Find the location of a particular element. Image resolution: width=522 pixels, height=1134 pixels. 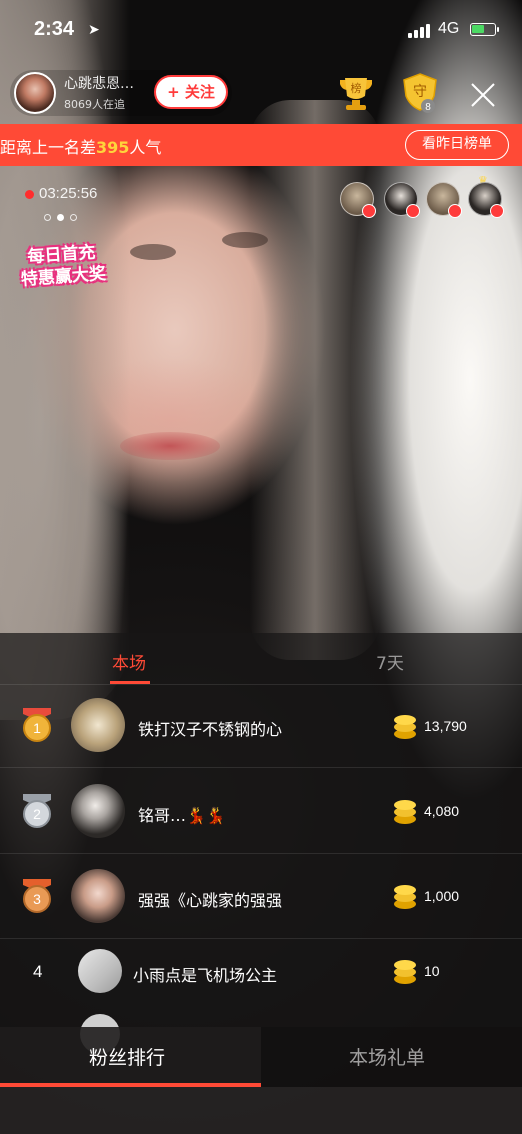

user-name: 小雨点是飞机场公主 is located at coordinates (205, 975).